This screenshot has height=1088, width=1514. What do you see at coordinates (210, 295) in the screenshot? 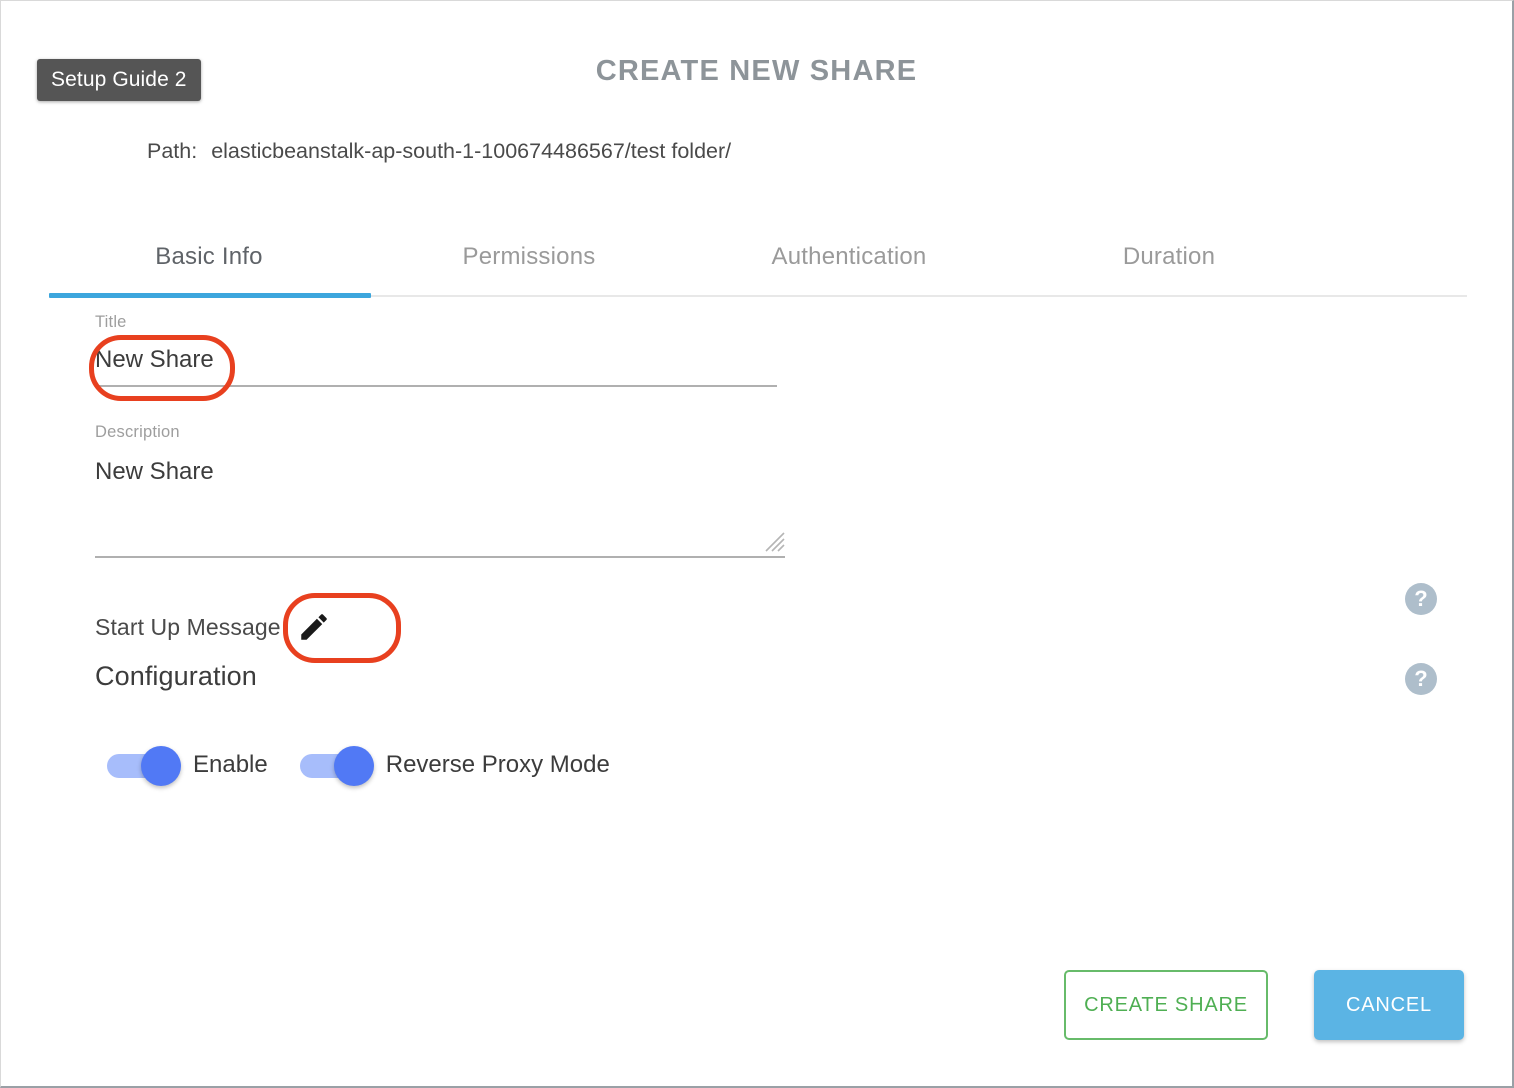
I see `tab-active-indicator` at bounding box center [210, 295].